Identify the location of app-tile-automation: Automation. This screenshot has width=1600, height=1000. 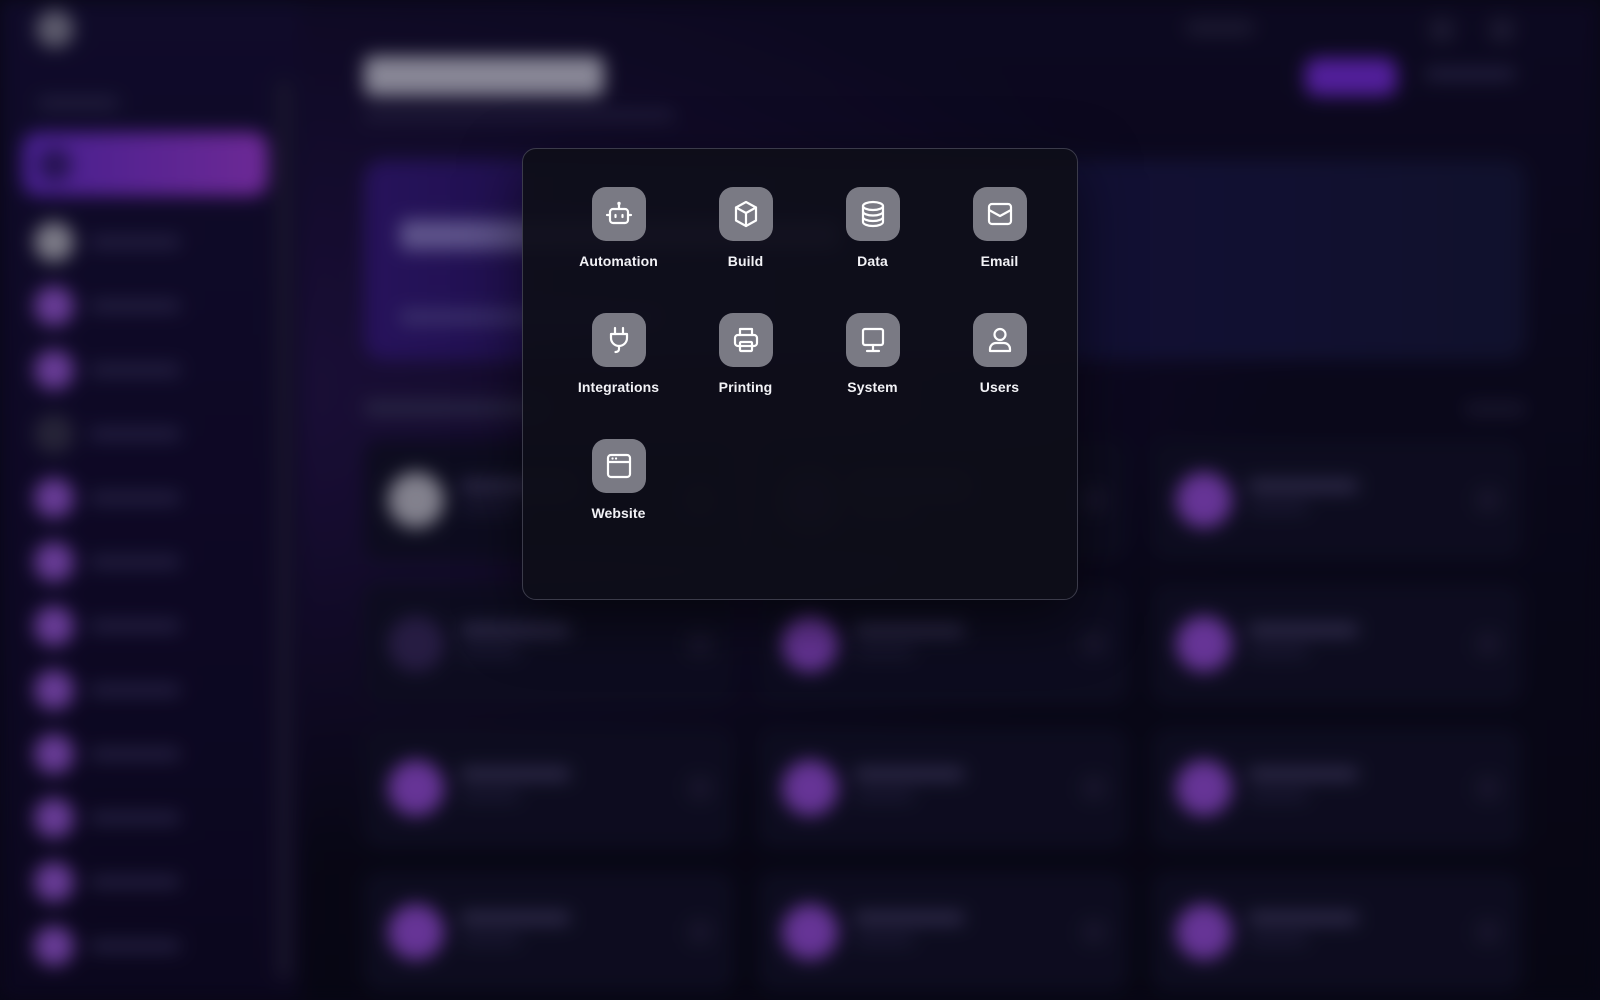
(618, 250).